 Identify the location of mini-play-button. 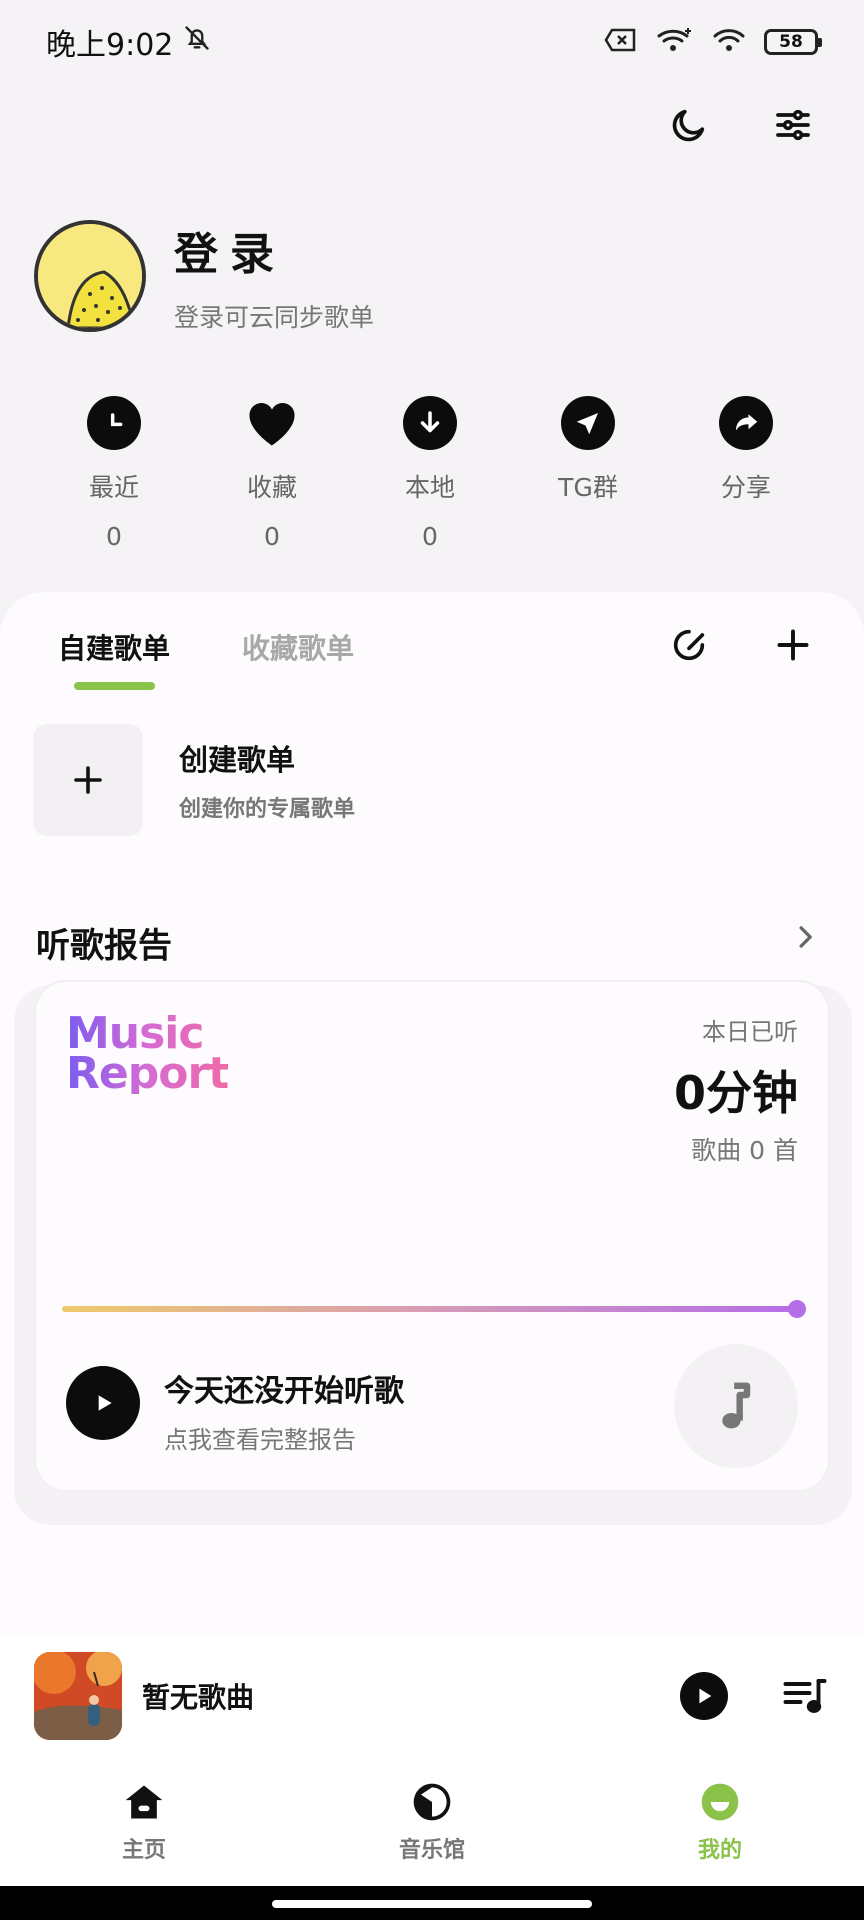
(704, 1696).